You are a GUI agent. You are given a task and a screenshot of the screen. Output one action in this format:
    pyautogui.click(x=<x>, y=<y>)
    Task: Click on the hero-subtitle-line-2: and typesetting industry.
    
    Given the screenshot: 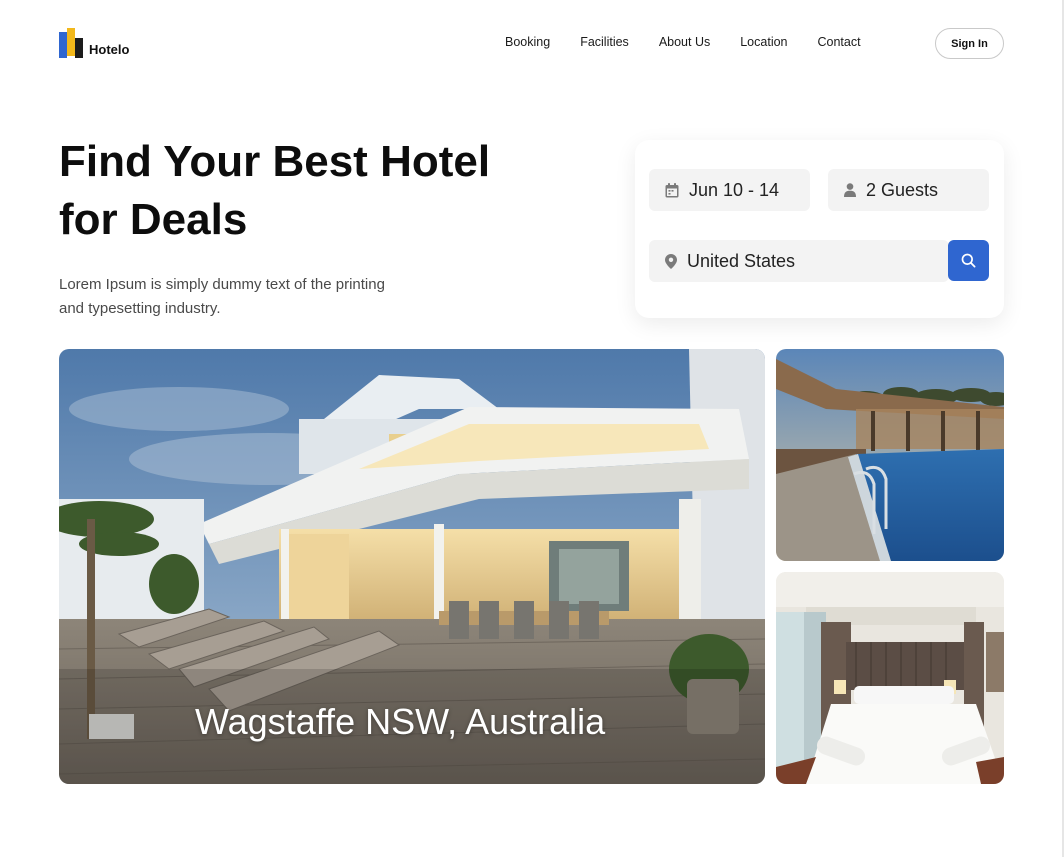 What is the action you would take?
    pyautogui.click(x=140, y=308)
    